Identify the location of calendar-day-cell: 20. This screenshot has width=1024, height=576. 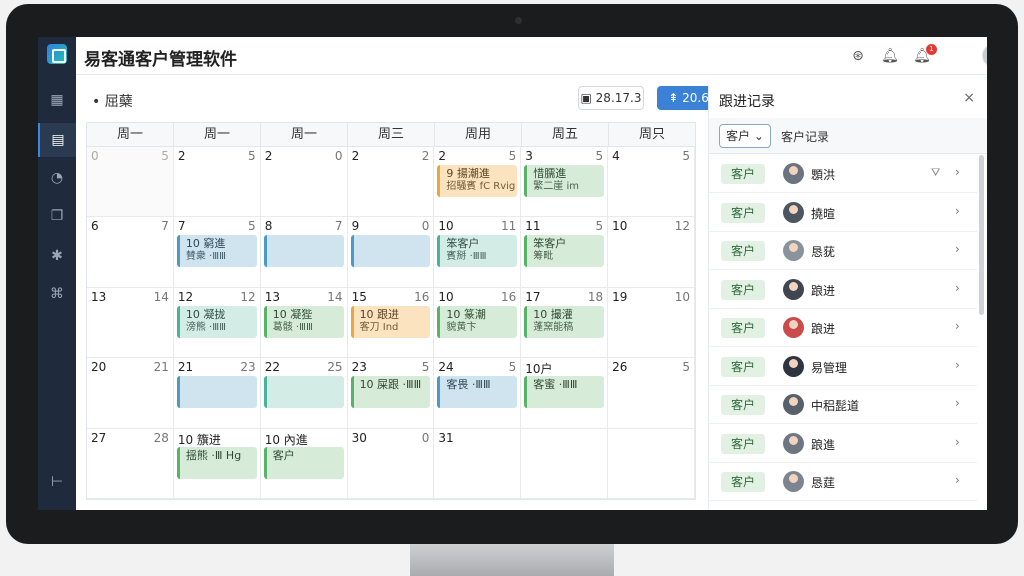
(304, 182).